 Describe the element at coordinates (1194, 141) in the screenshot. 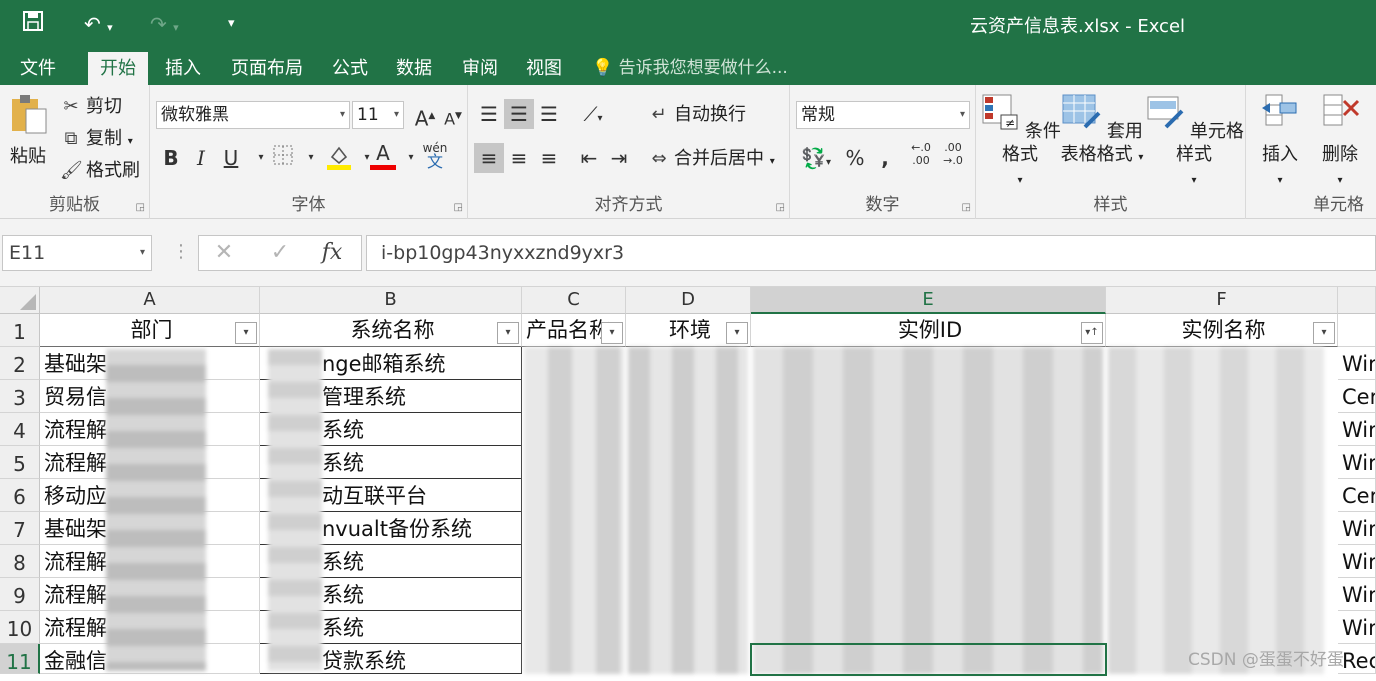

I see `cell-styles-button: 单元格样式 ▾` at that location.